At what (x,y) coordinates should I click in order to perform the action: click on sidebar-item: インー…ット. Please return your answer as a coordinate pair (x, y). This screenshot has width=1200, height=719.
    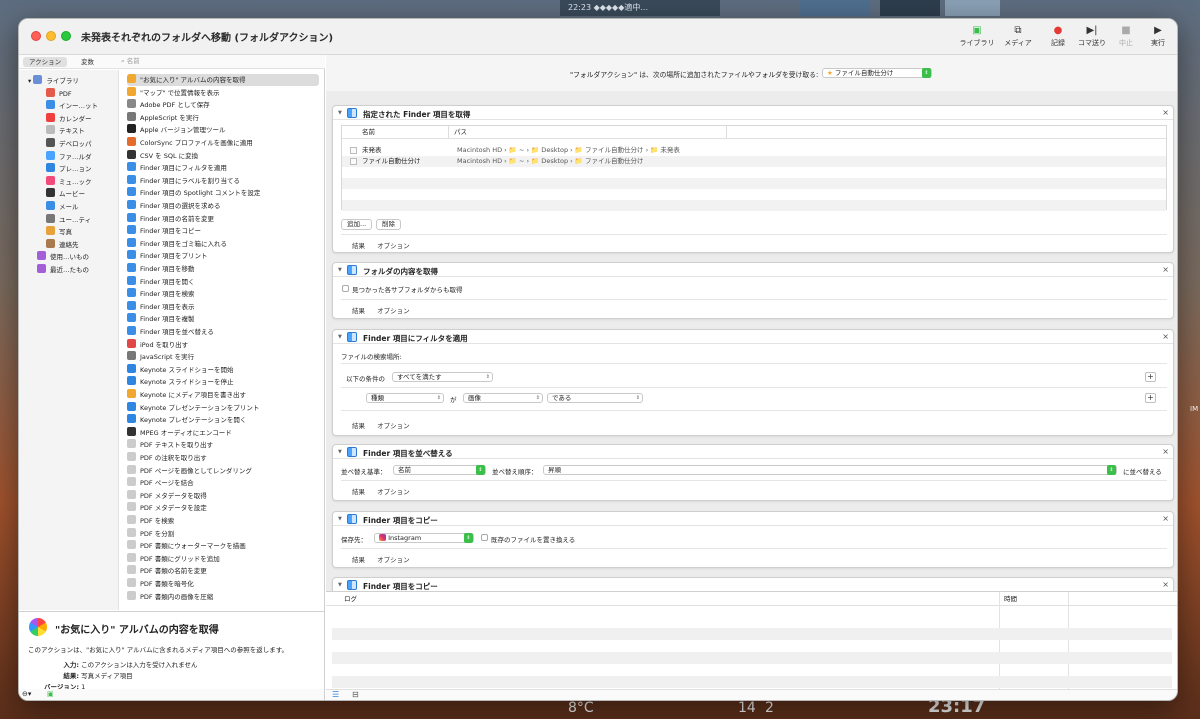
    Looking at the image, I should click on (72, 106).